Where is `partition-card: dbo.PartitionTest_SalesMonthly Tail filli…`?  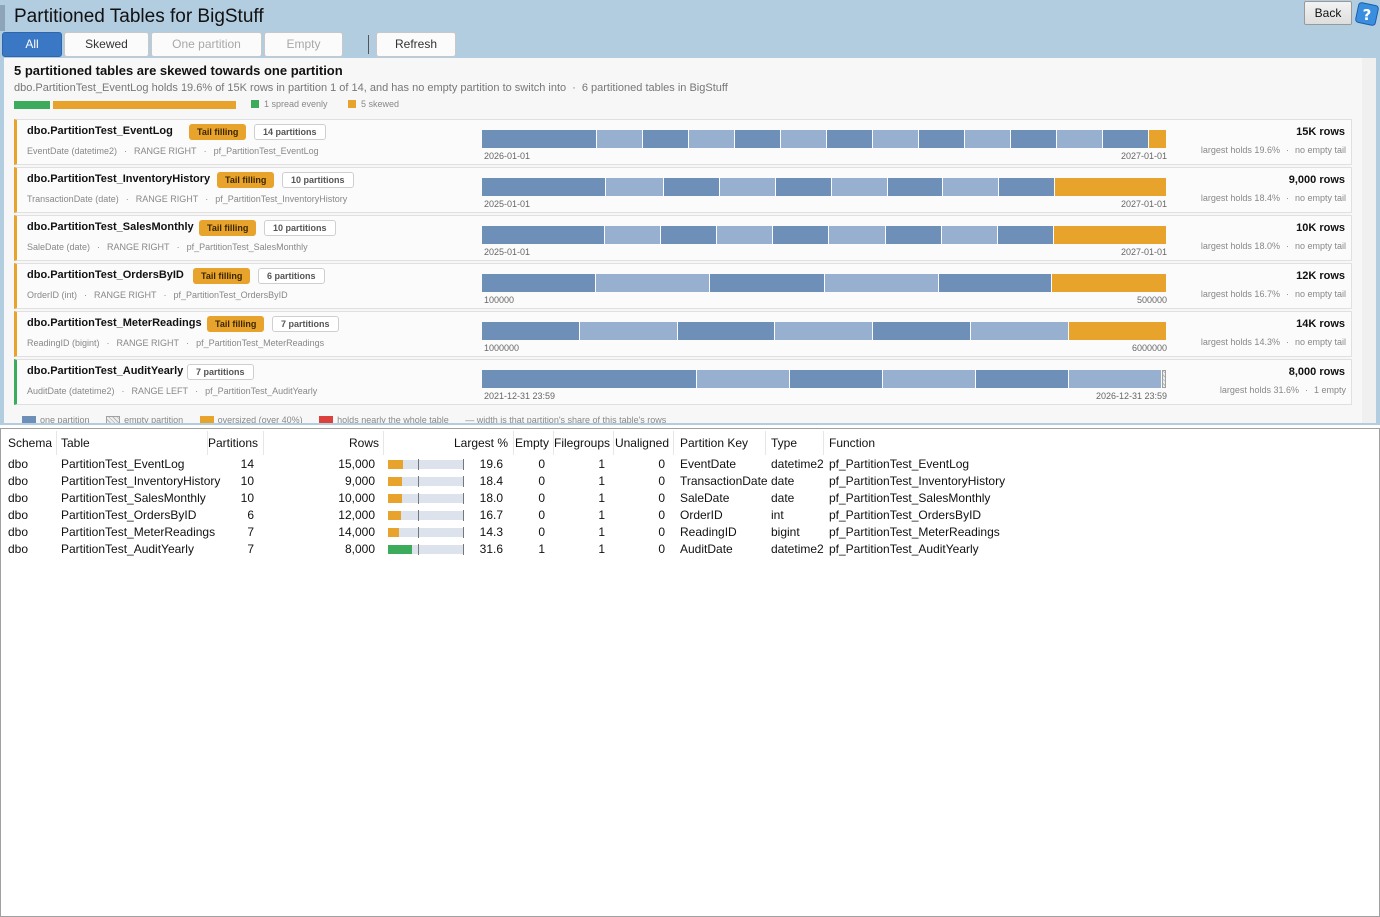
partition-card: dbo.PartitionTest_SalesMonthly Tail filli… is located at coordinates (683, 238).